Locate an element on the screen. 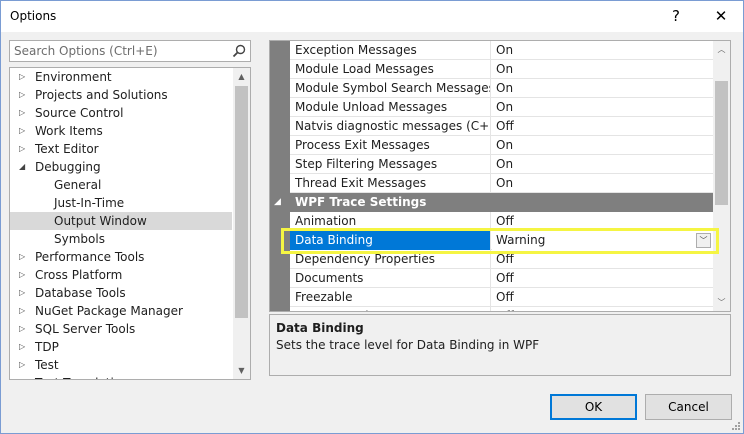  cancel-button: Cancel is located at coordinates (688, 407).